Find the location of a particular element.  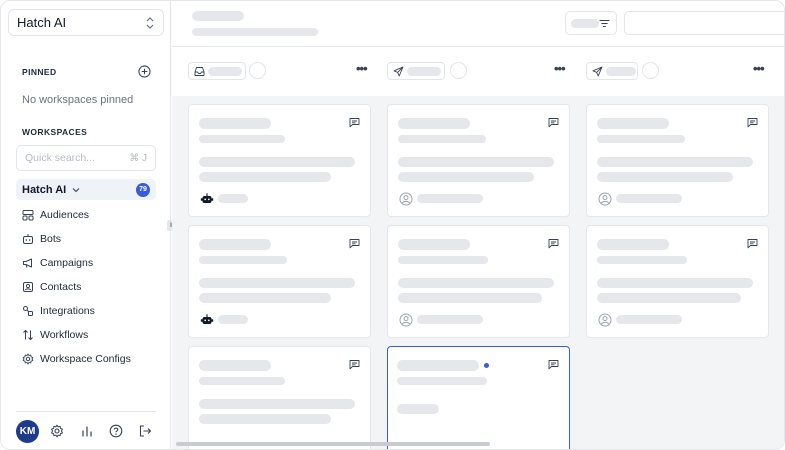

send-icon is located at coordinates (597, 71).